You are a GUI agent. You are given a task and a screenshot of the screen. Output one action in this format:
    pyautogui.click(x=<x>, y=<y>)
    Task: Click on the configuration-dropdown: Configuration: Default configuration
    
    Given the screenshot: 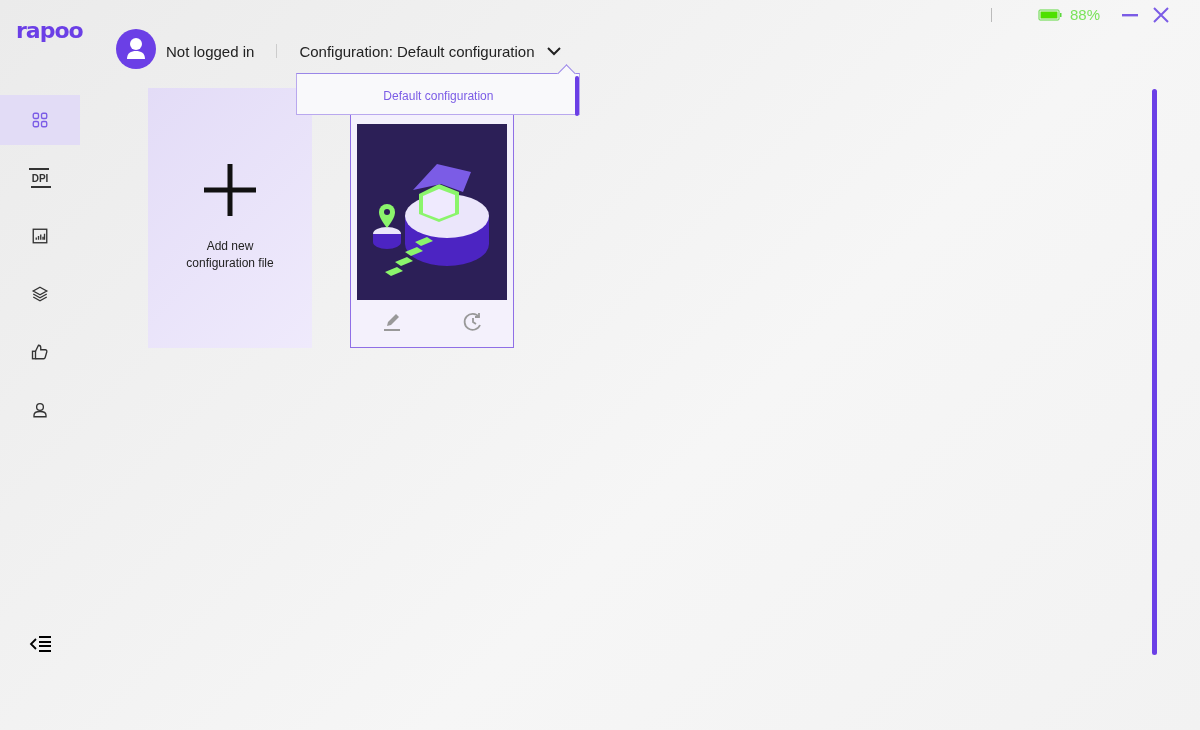 What is the action you would take?
    pyautogui.click(x=430, y=51)
    